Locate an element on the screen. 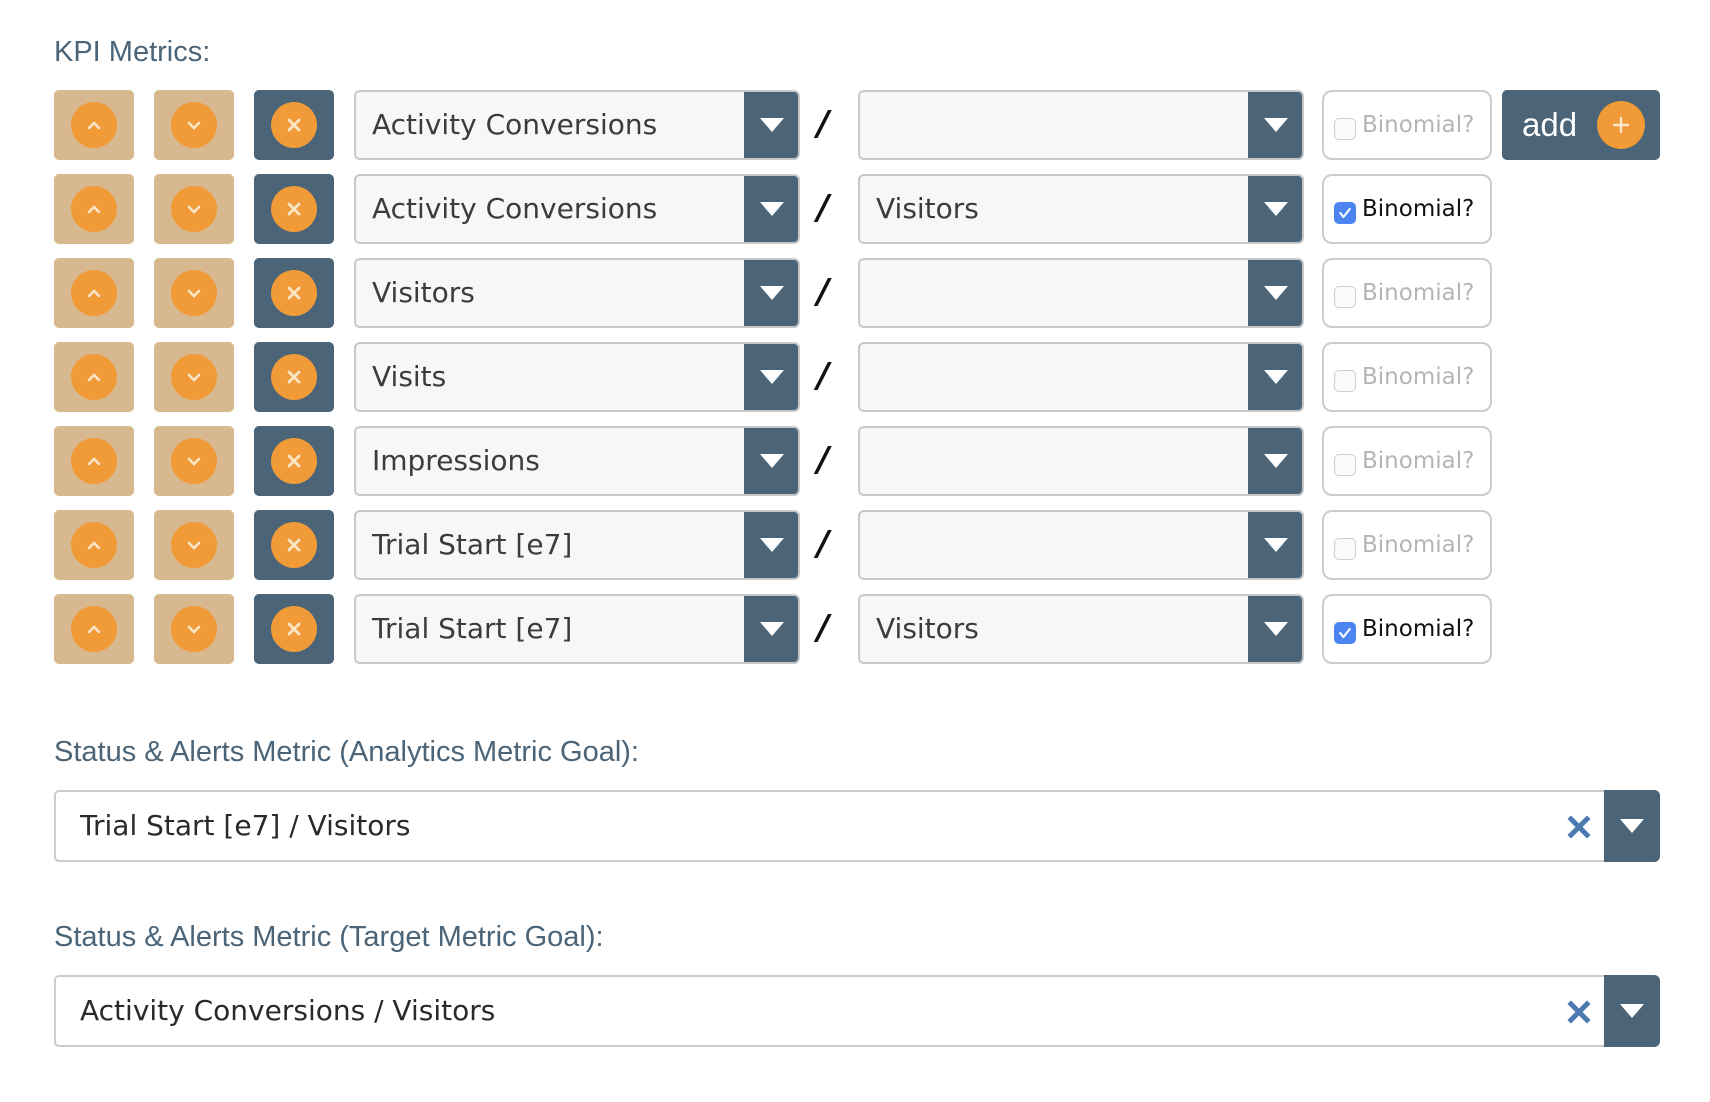  add-label: add is located at coordinates (1550, 124).